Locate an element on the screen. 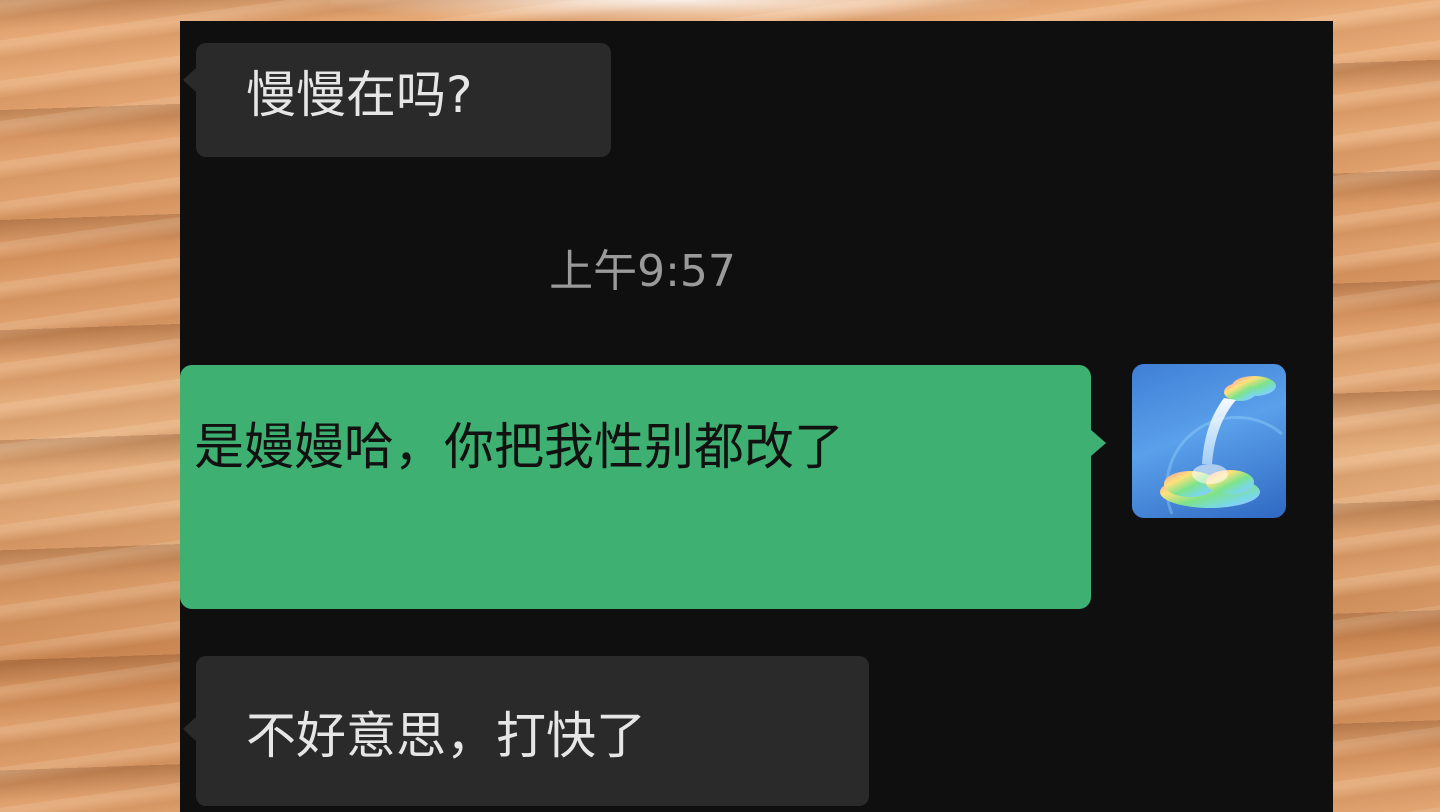  sea-foam-decoration is located at coordinates (680, 11).